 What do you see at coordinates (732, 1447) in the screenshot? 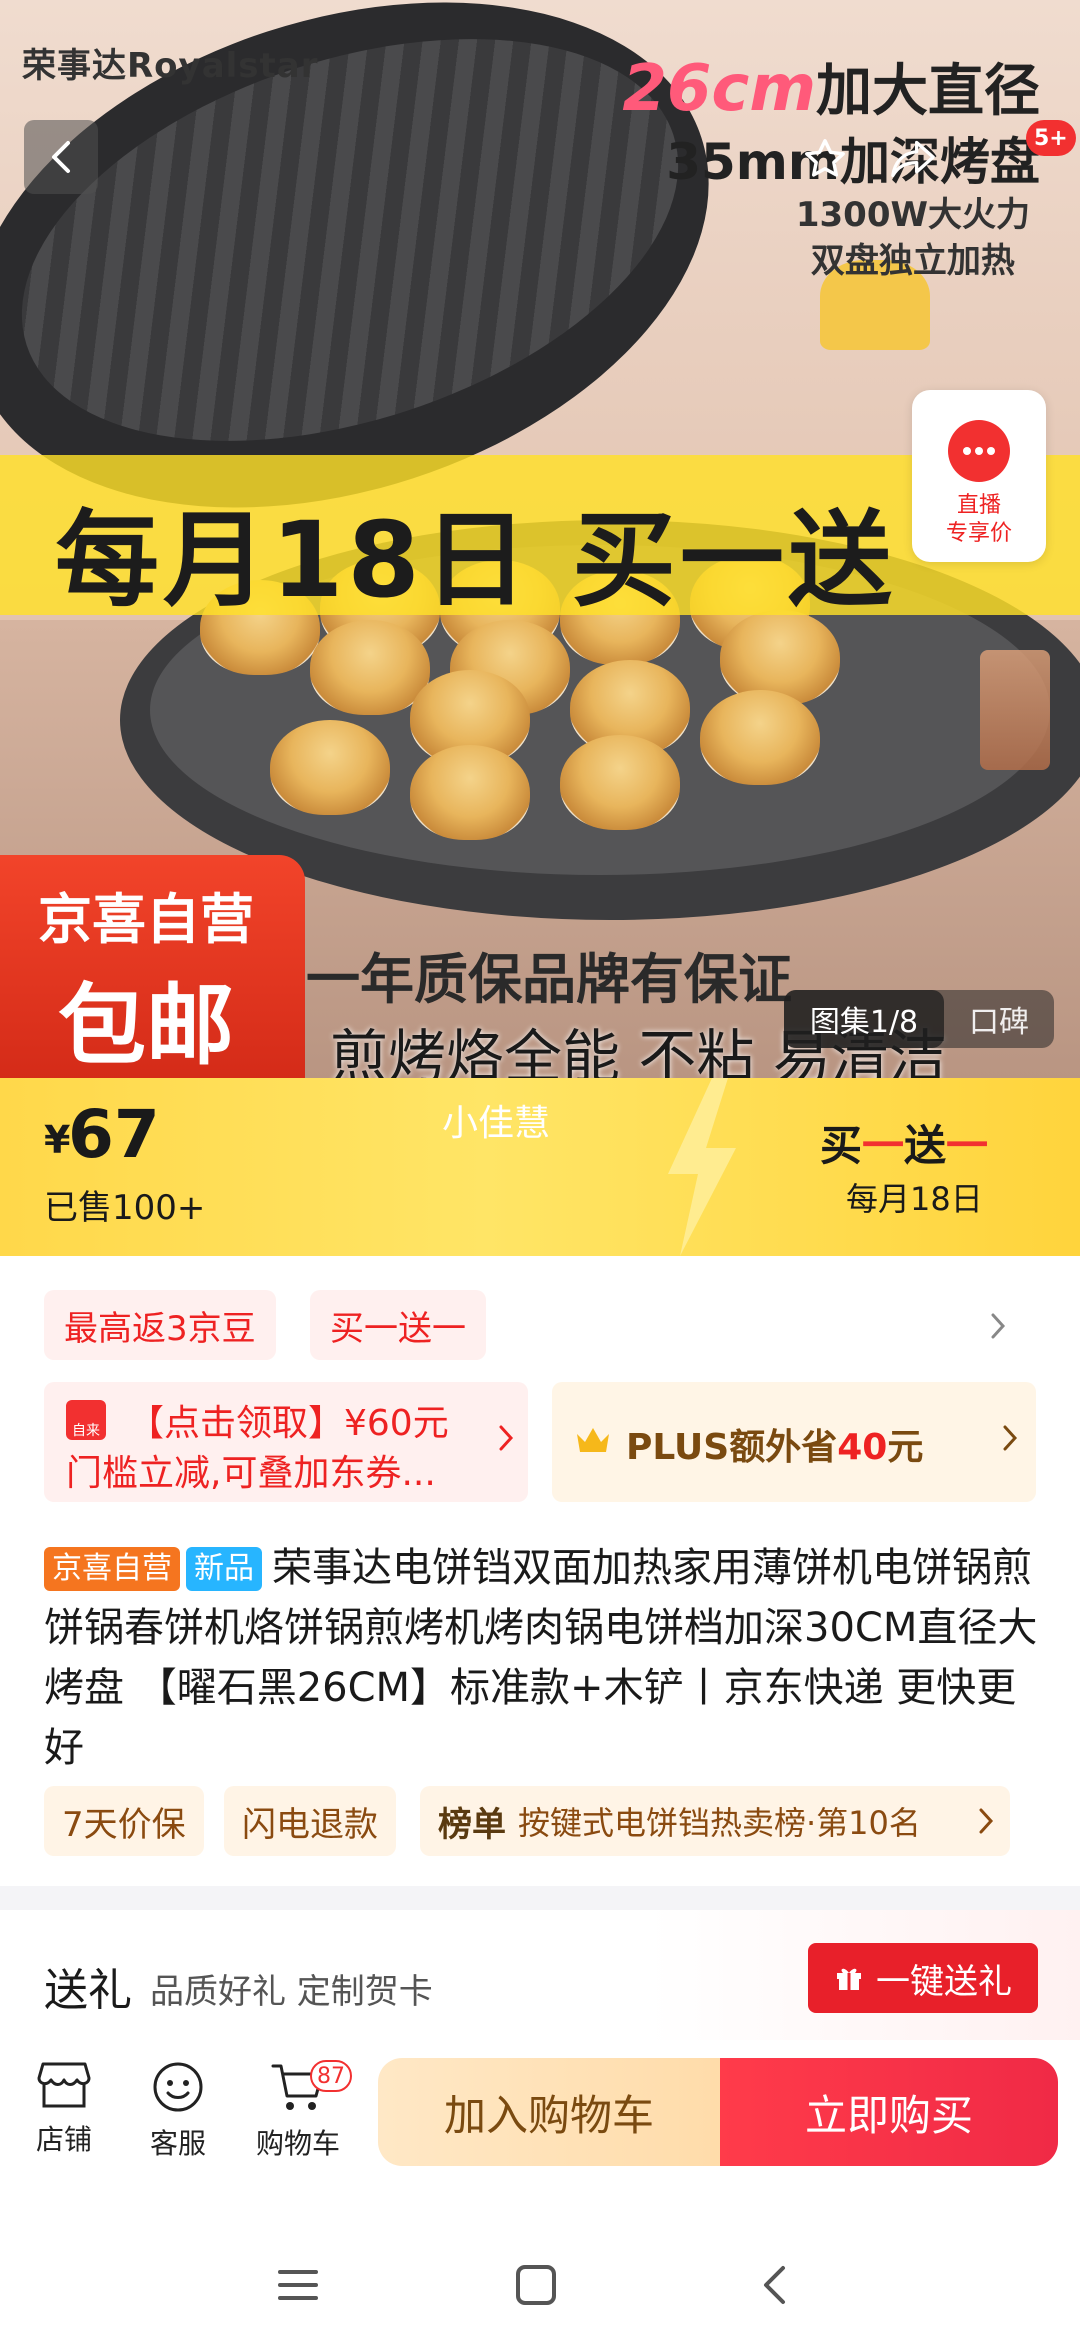
I see `plus-savings-prefix: PLUS额外省` at bounding box center [732, 1447].